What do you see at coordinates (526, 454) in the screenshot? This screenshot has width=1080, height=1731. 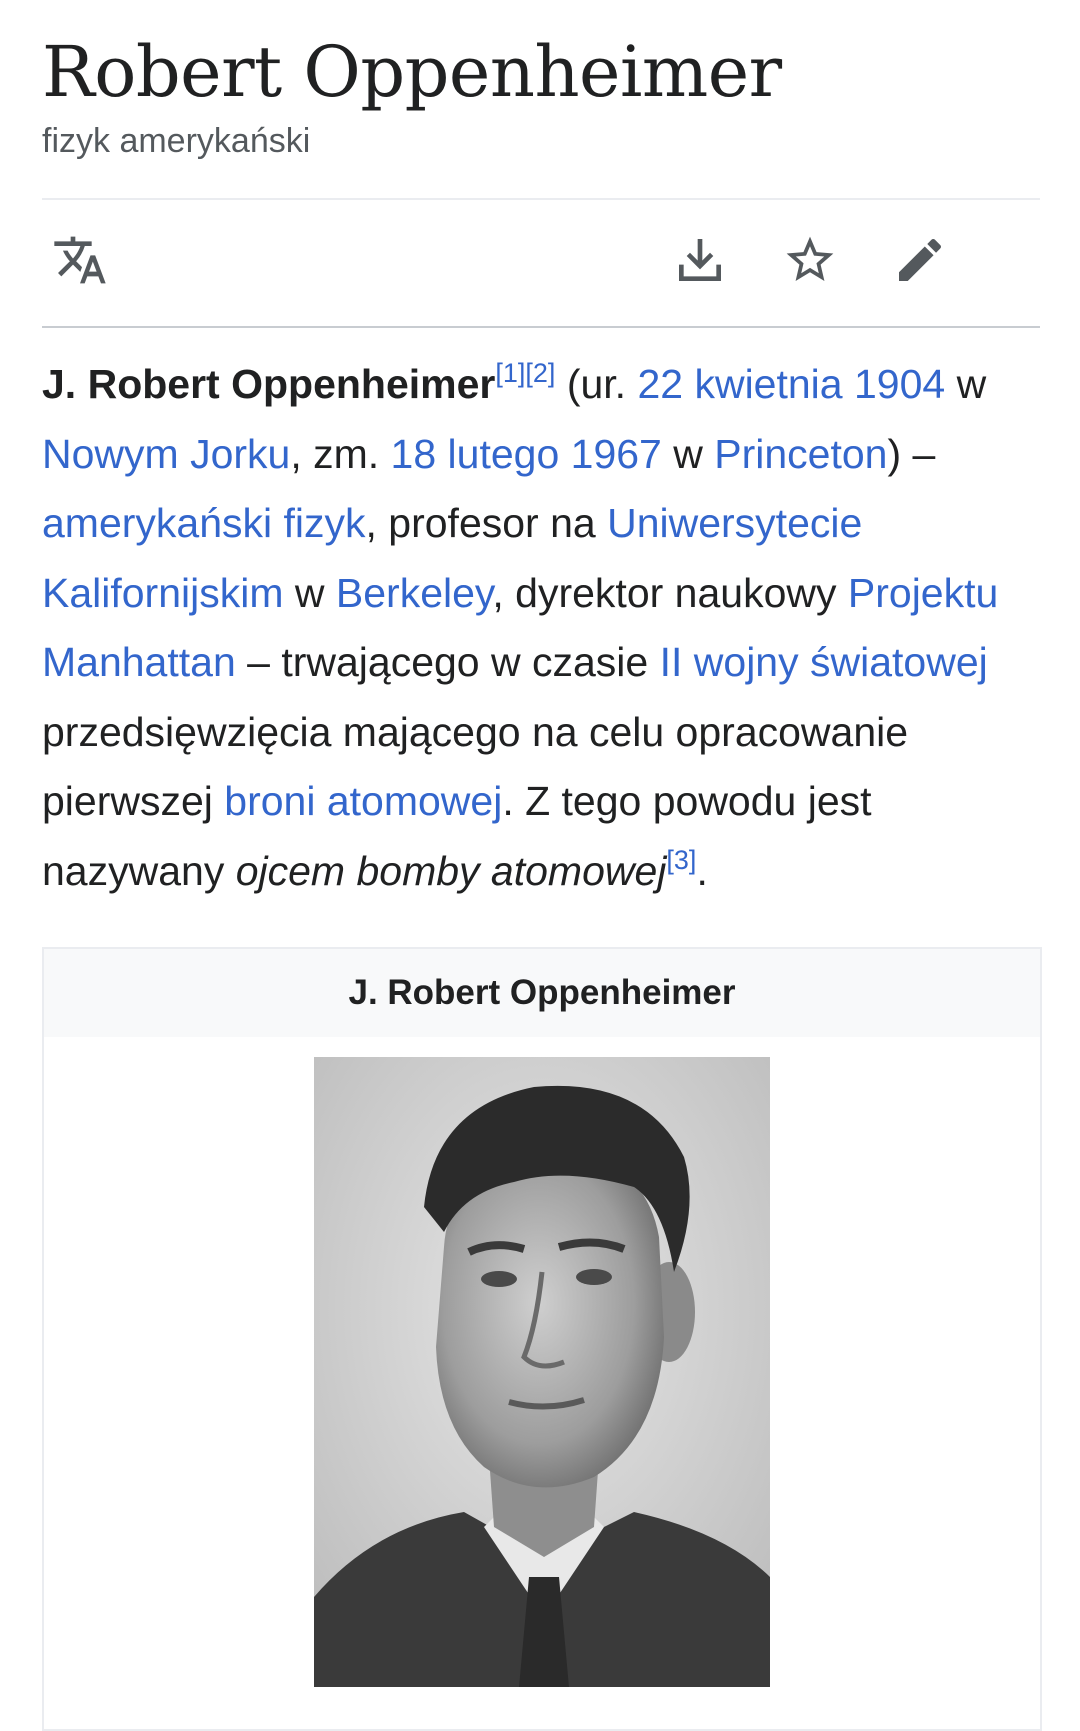 I see `link-death-date: 18 lutego 1967` at bounding box center [526, 454].